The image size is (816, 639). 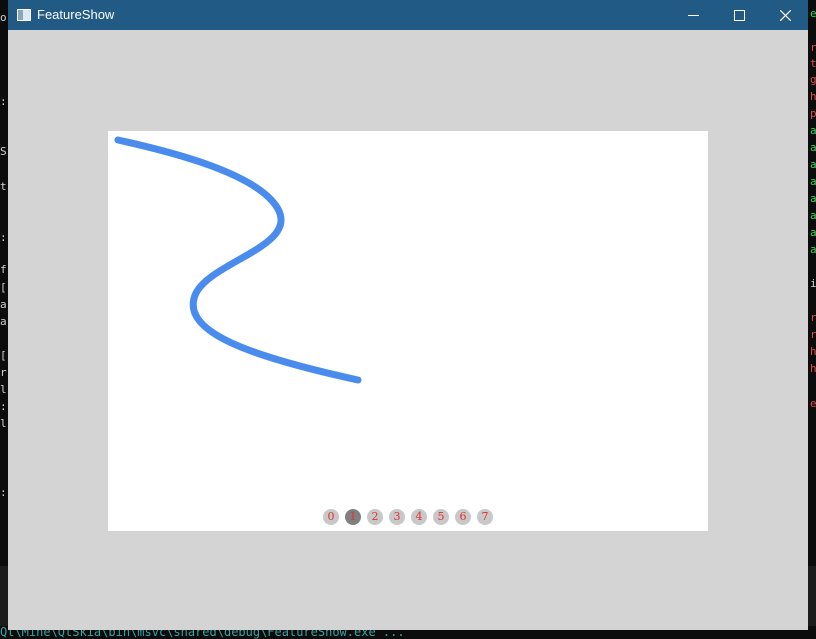 I want to click on curve-drawing, so click(x=238, y=260).